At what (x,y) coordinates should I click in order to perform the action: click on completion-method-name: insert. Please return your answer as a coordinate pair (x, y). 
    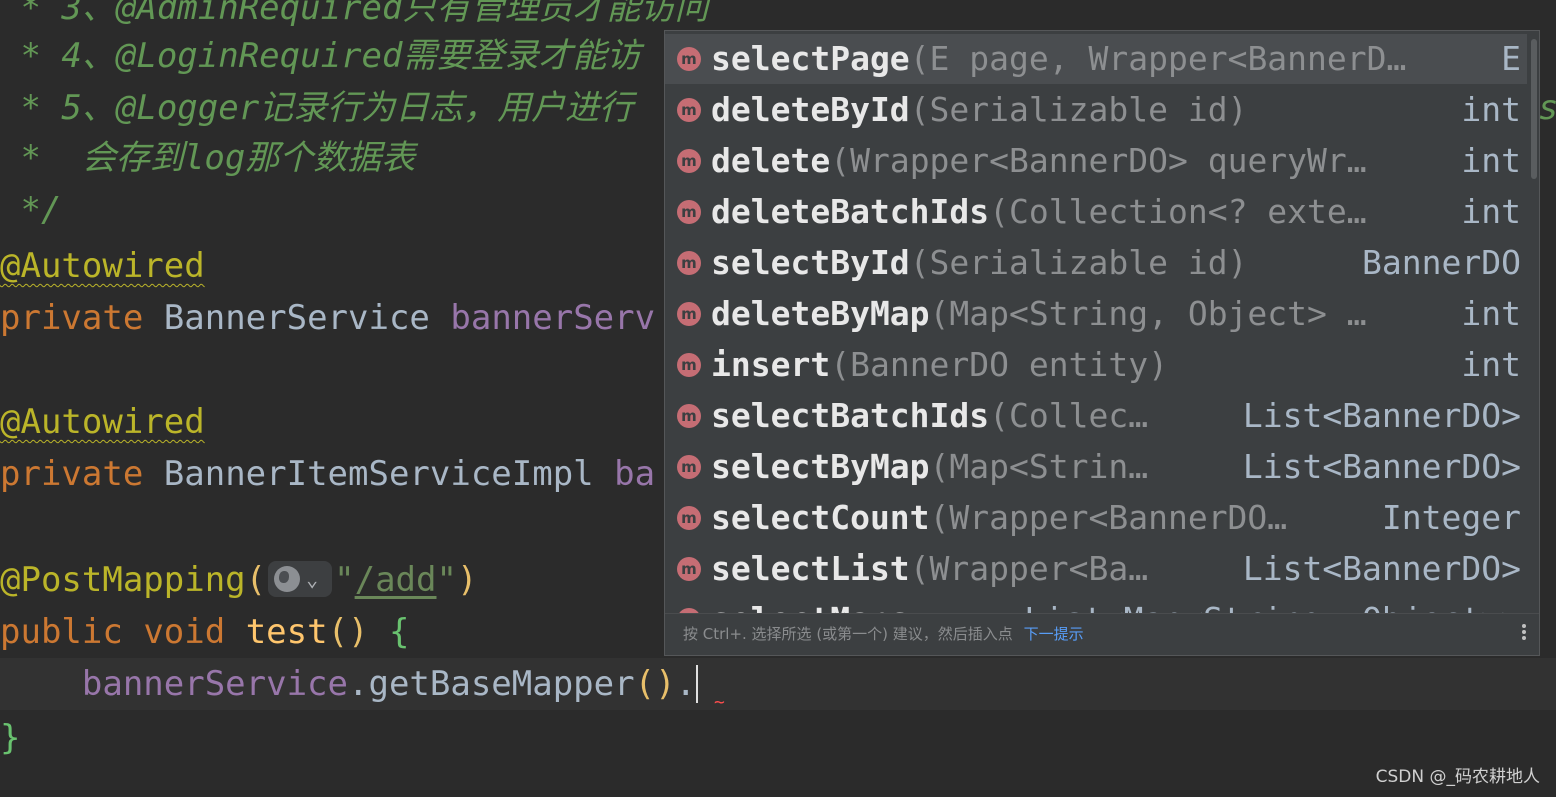
    Looking at the image, I should click on (771, 364).